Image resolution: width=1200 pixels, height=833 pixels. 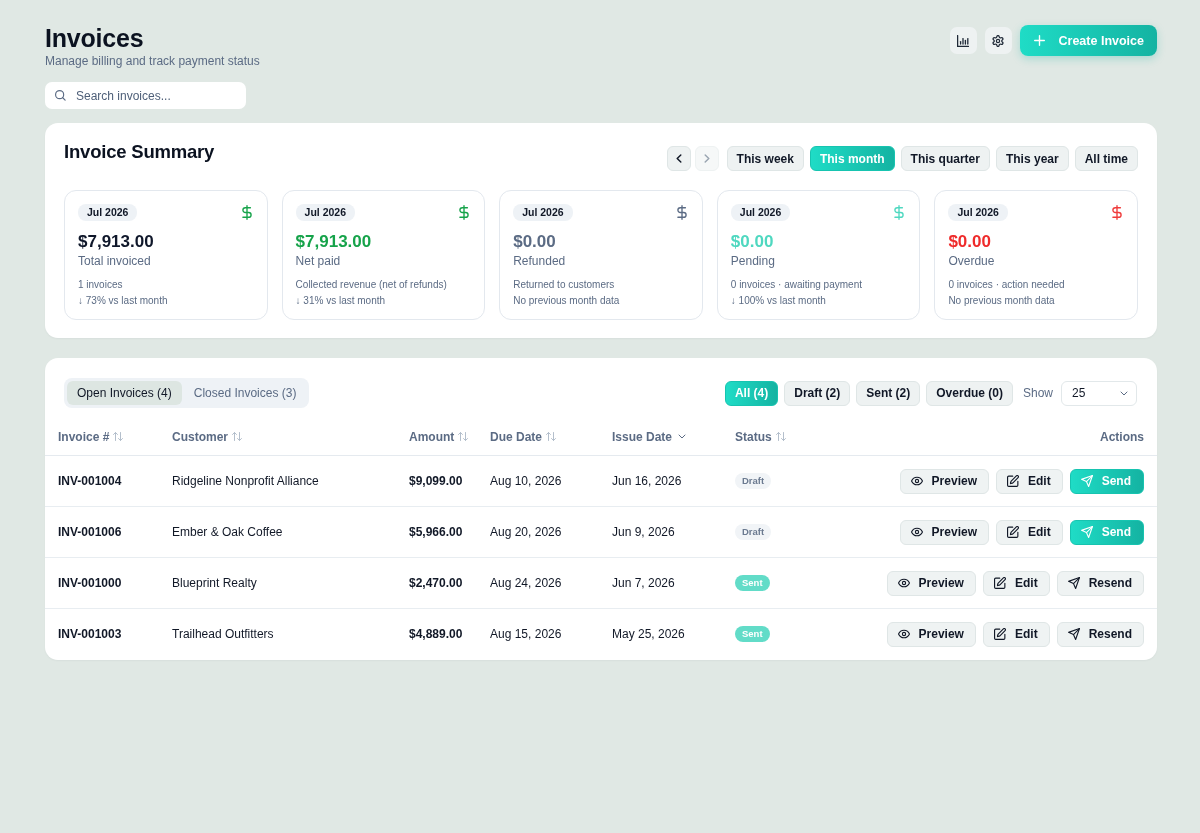 What do you see at coordinates (753, 532) in the screenshot?
I see `status-badge: Draft` at bounding box center [753, 532].